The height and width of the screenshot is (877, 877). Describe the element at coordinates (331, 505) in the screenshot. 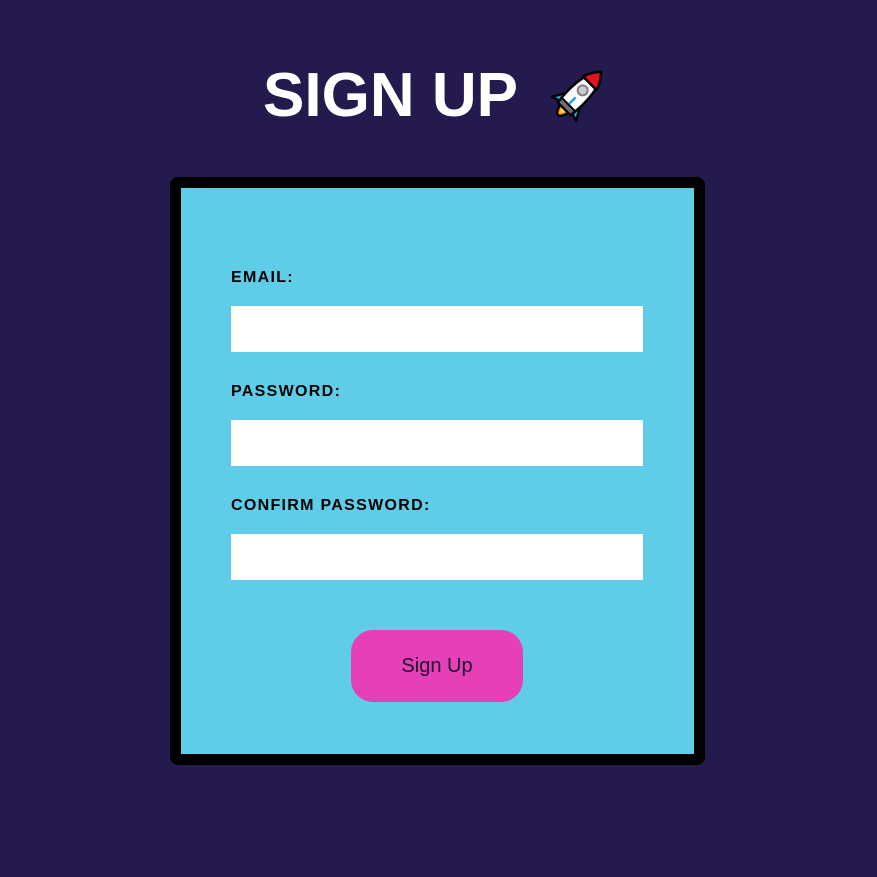

I see `confirm-password-label: CONFIRM PASSWORD:` at that location.